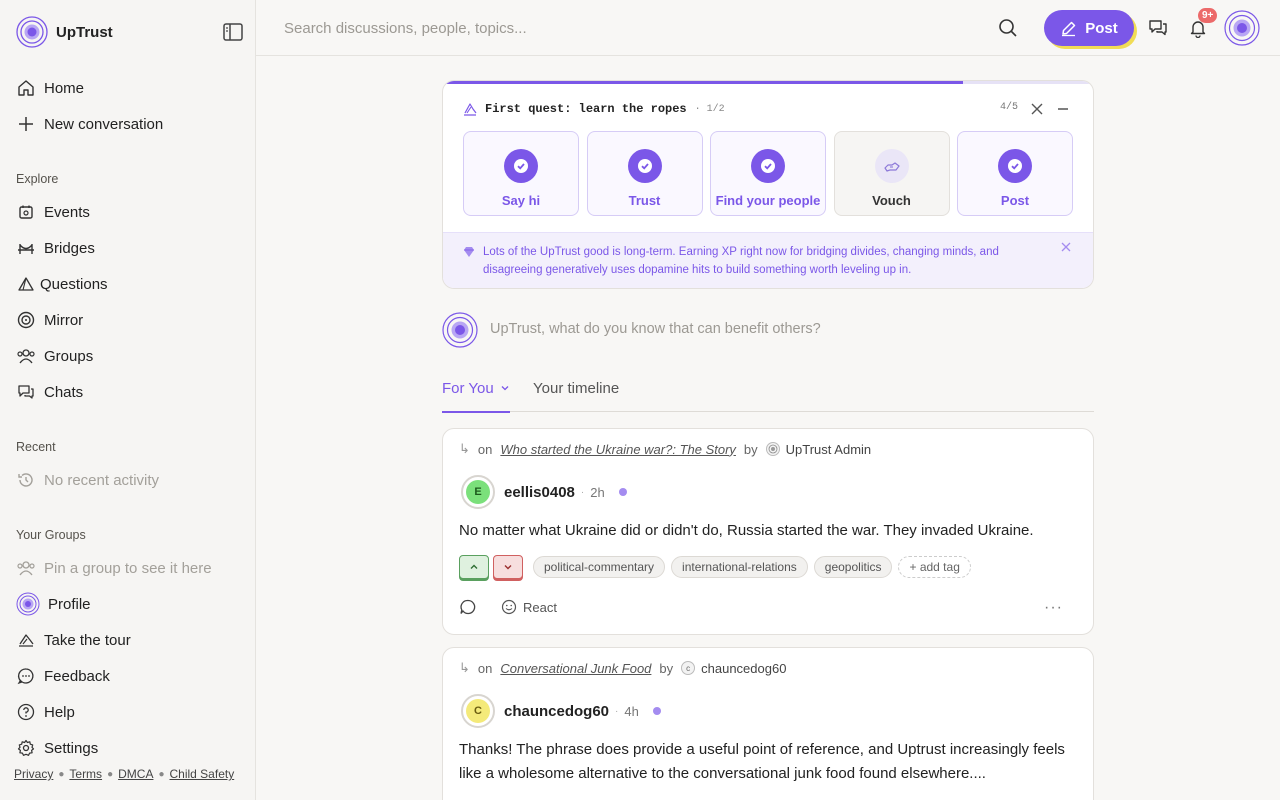  Describe the element at coordinates (576, 388) in the screenshot. I see `tab-label: Your timeline` at that location.